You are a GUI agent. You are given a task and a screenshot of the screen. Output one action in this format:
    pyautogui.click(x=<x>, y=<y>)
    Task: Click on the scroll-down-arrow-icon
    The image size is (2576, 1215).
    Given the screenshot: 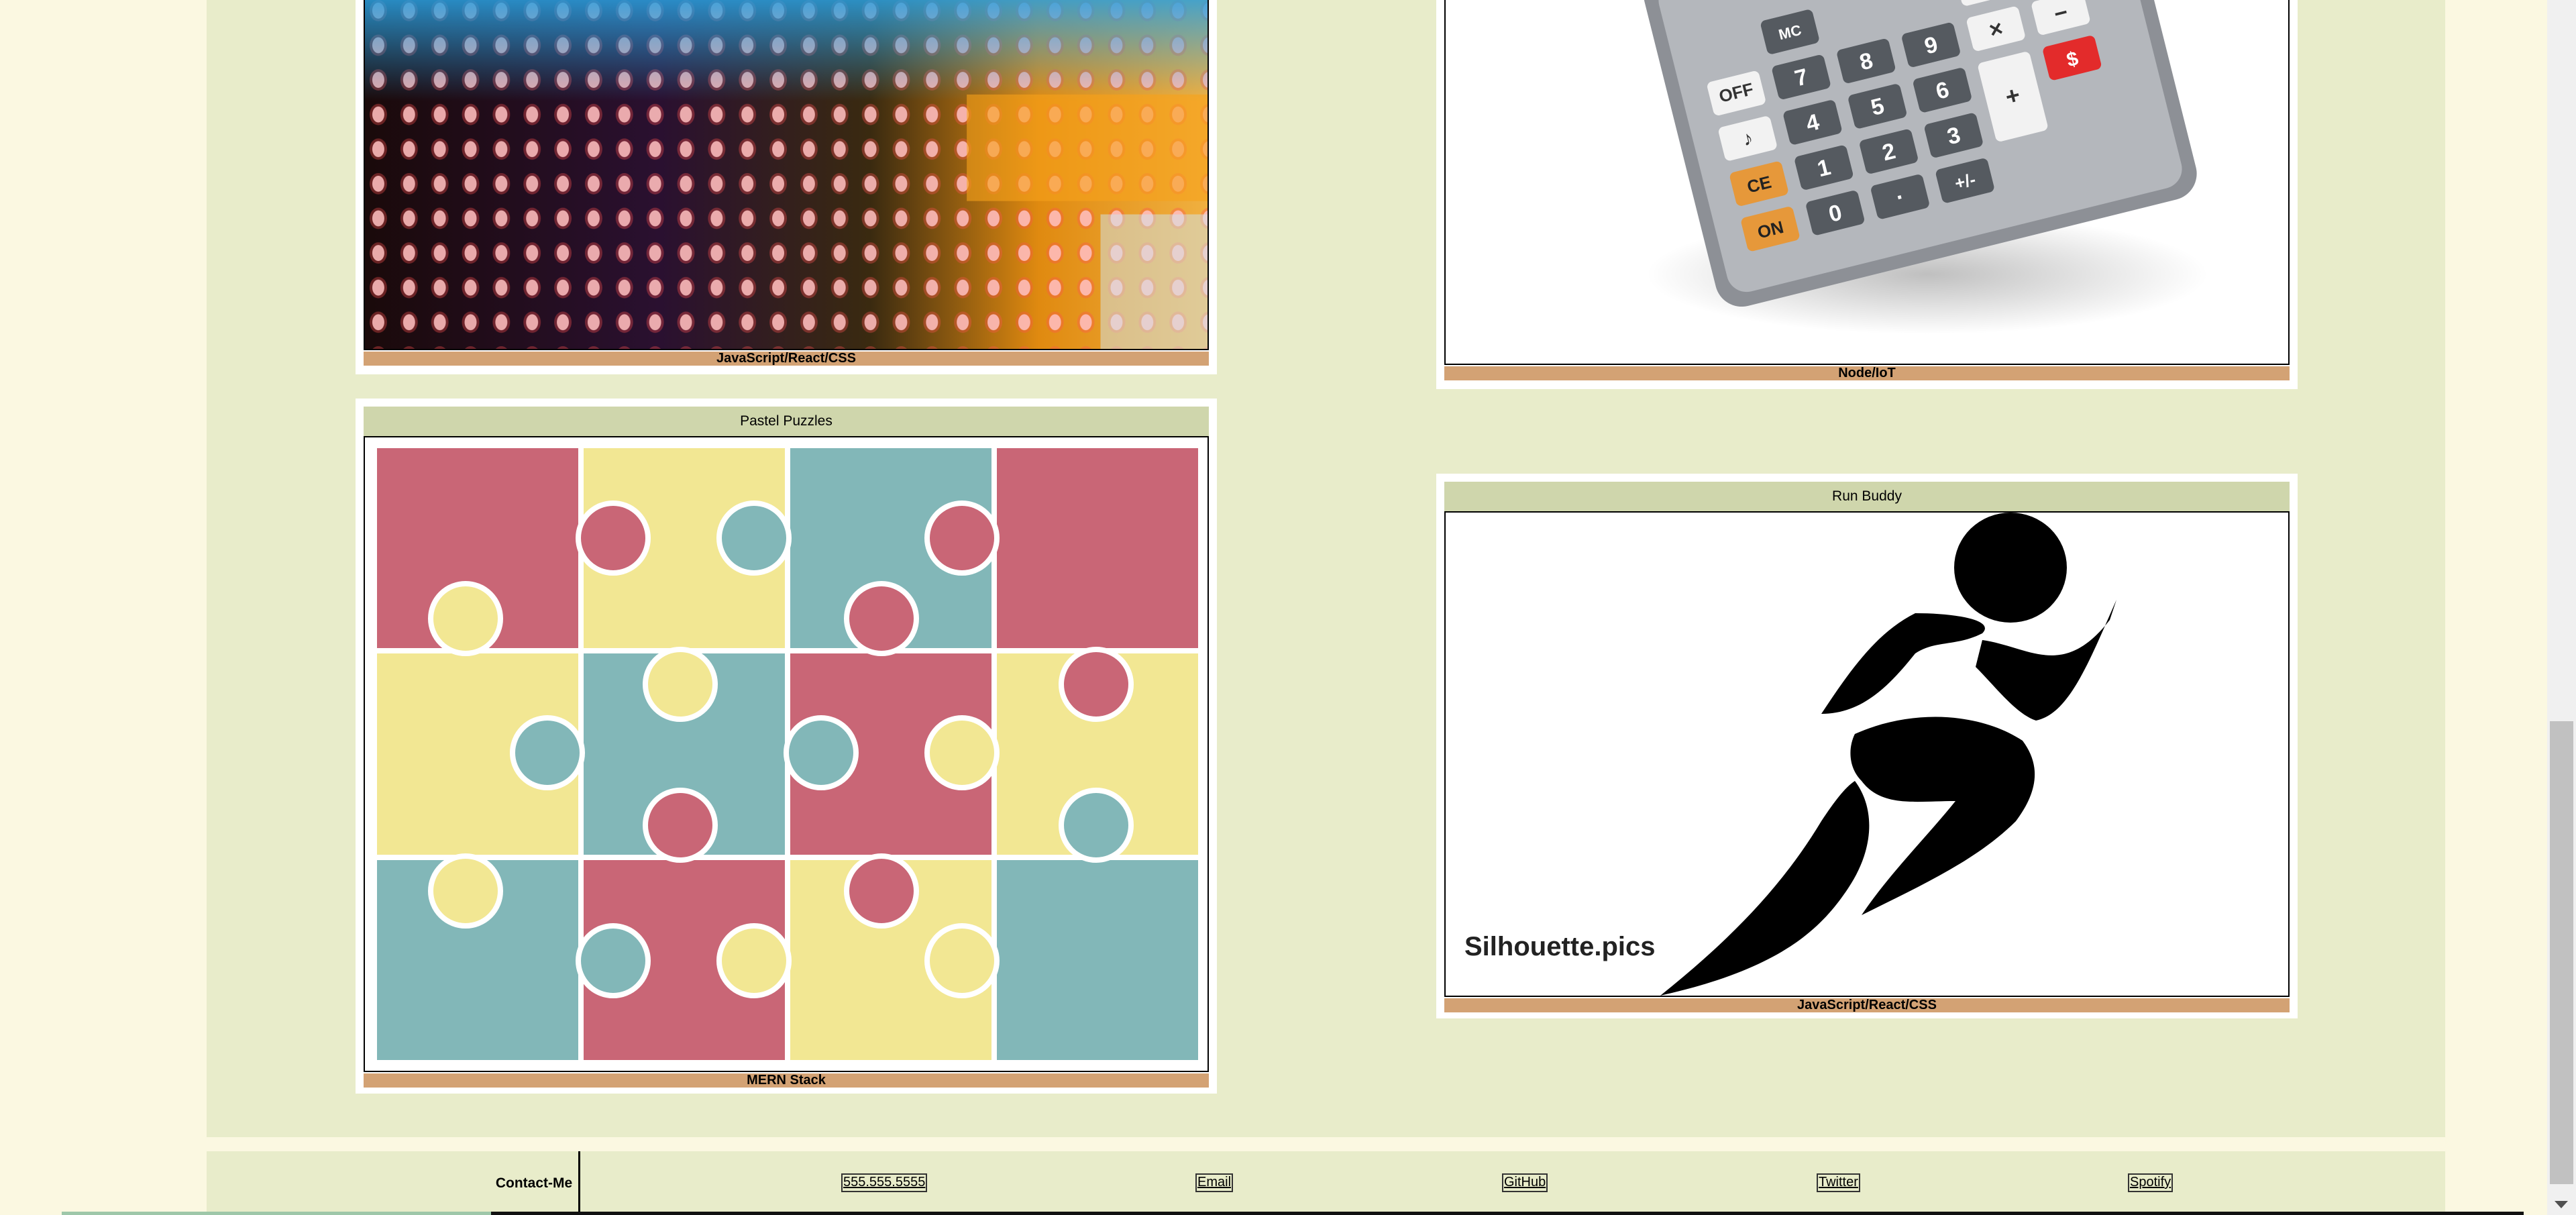 What is the action you would take?
    pyautogui.click(x=2561, y=1204)
    